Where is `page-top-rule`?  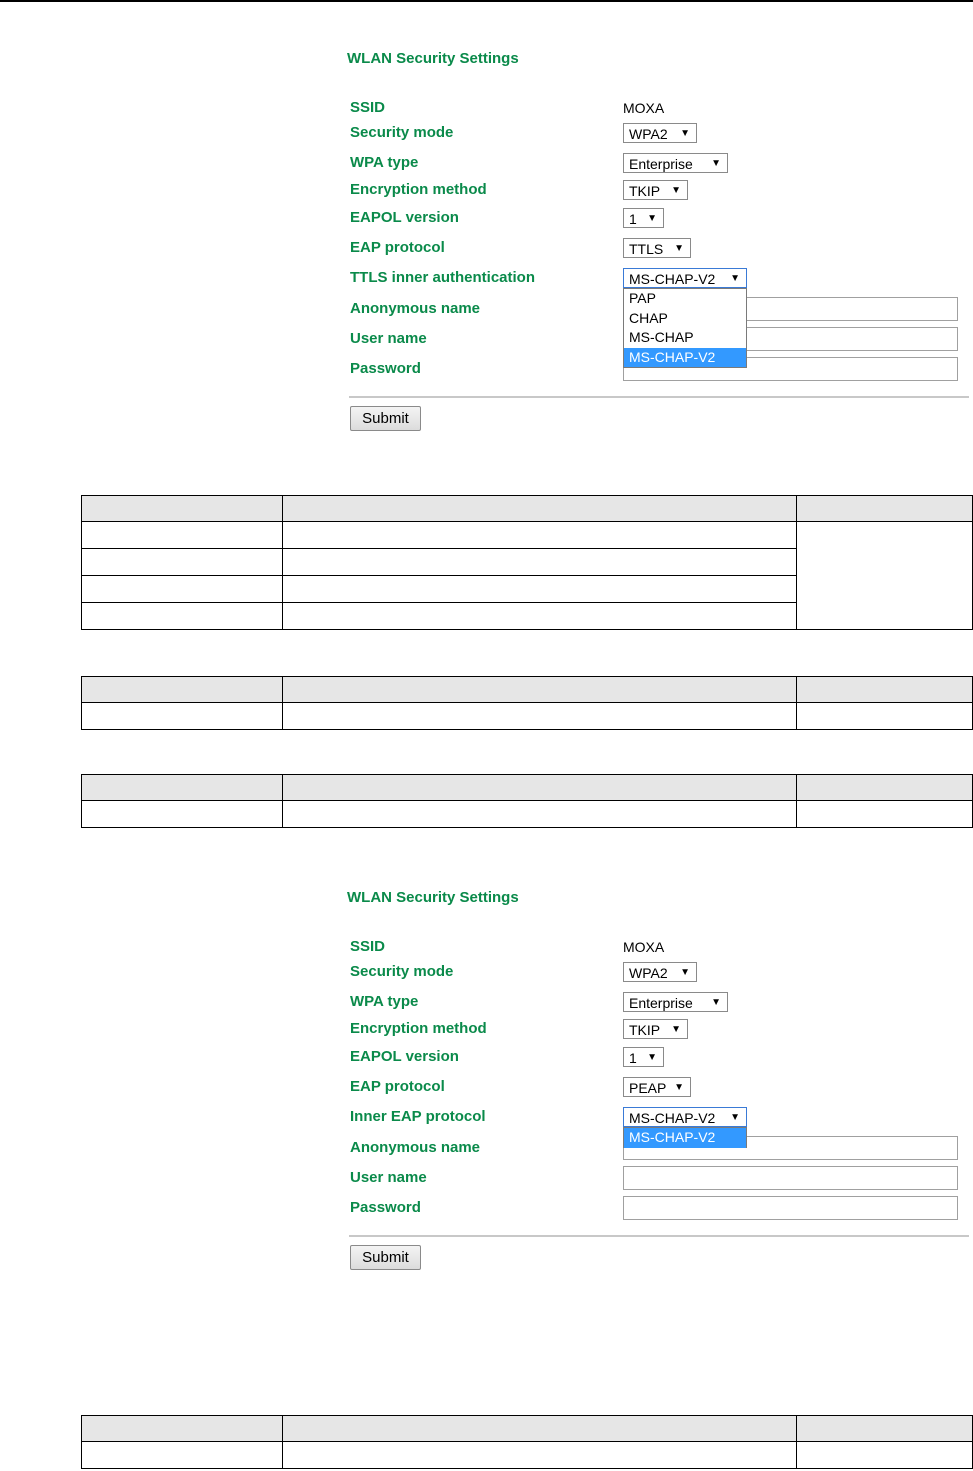 page-top-rule is located at coordinates (486, 1).